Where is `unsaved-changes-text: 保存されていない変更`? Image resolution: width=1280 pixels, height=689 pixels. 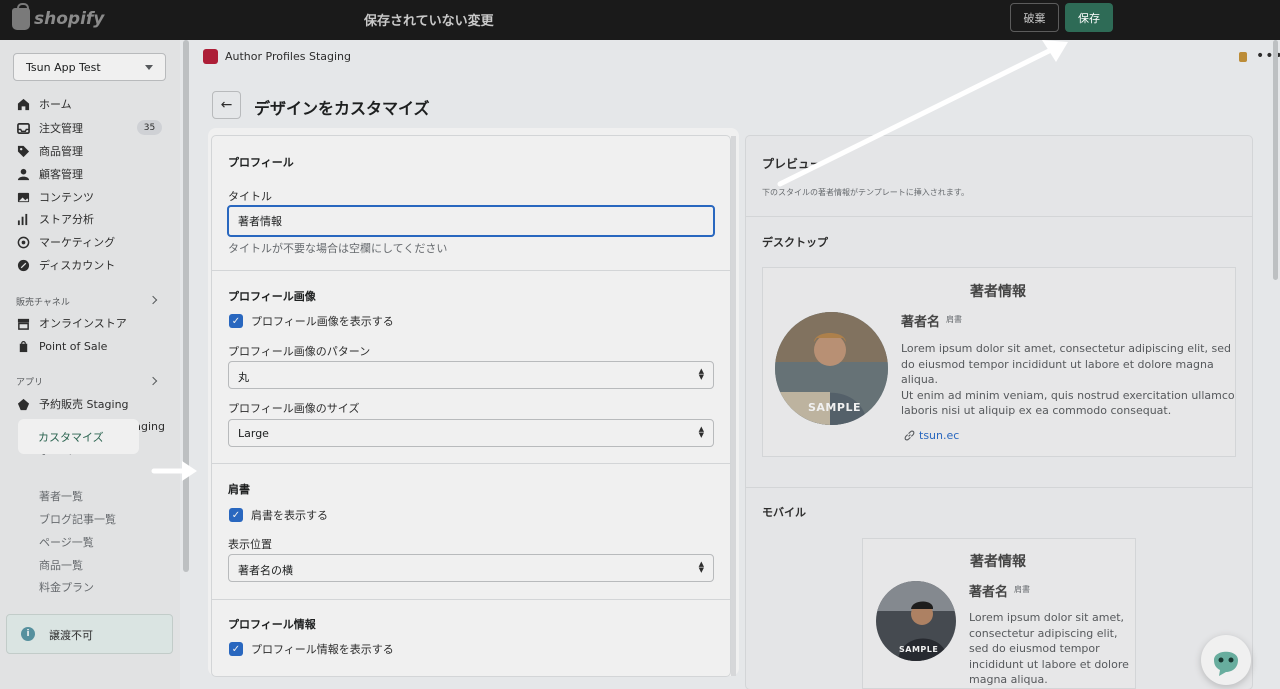
unsaved-changes-text: 保存されていない変更 is located at coordinates (429, 21).